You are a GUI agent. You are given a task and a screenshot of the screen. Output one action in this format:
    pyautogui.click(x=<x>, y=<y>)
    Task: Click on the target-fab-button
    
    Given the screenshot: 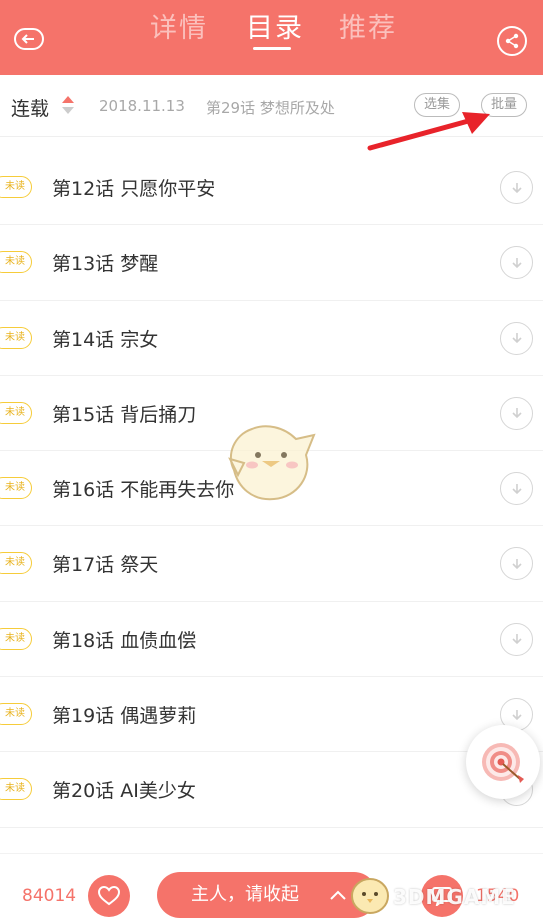 What is the action you would take?
    pyautogui.click(x=503, y=762)
    